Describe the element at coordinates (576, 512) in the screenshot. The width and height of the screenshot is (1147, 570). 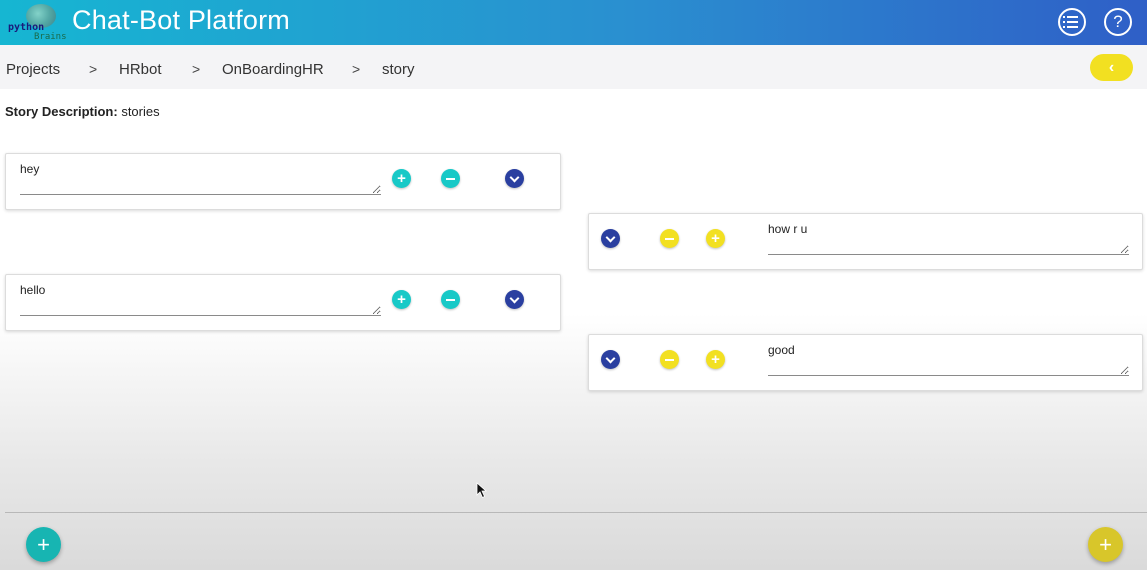
I see `divider` at that location.